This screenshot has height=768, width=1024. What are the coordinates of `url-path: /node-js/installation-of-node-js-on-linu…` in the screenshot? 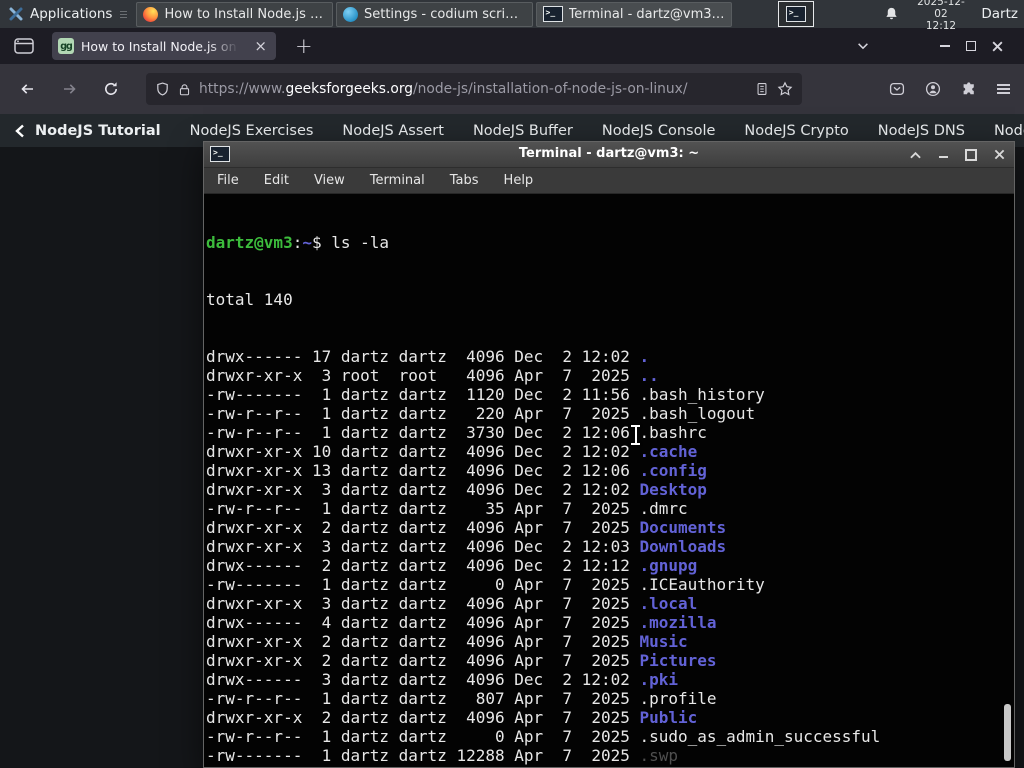 It's located at (550, 89).